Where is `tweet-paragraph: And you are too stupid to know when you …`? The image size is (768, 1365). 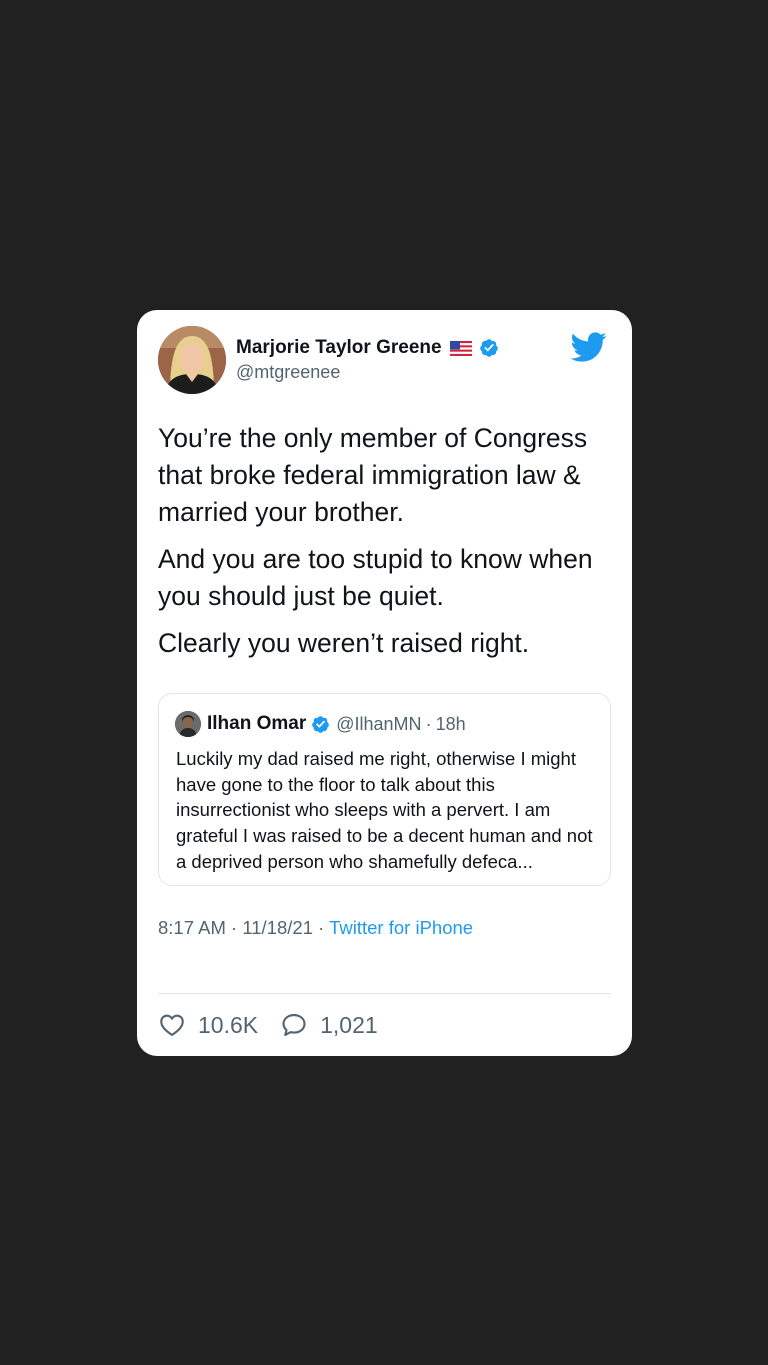 tweet-paragraph: And you are too stupid to know when you … is located at coordinates (375, 577).